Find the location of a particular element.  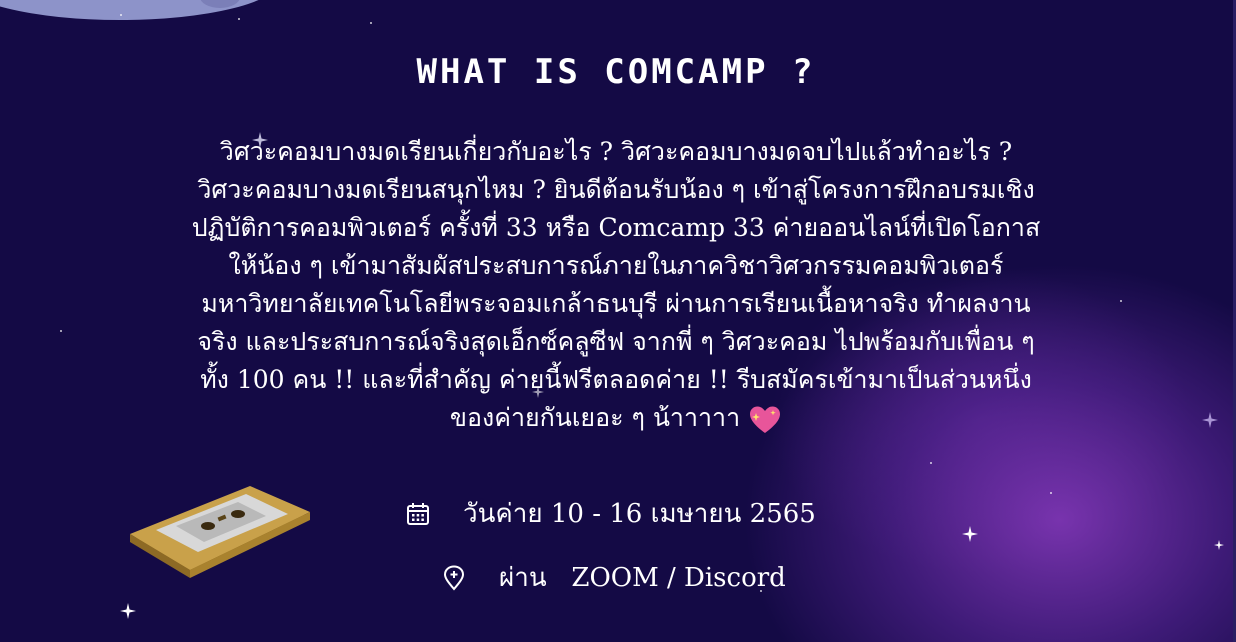

camp-location-row: ผ่าน ZOOM / Discord is located at coordinates (613, 577).